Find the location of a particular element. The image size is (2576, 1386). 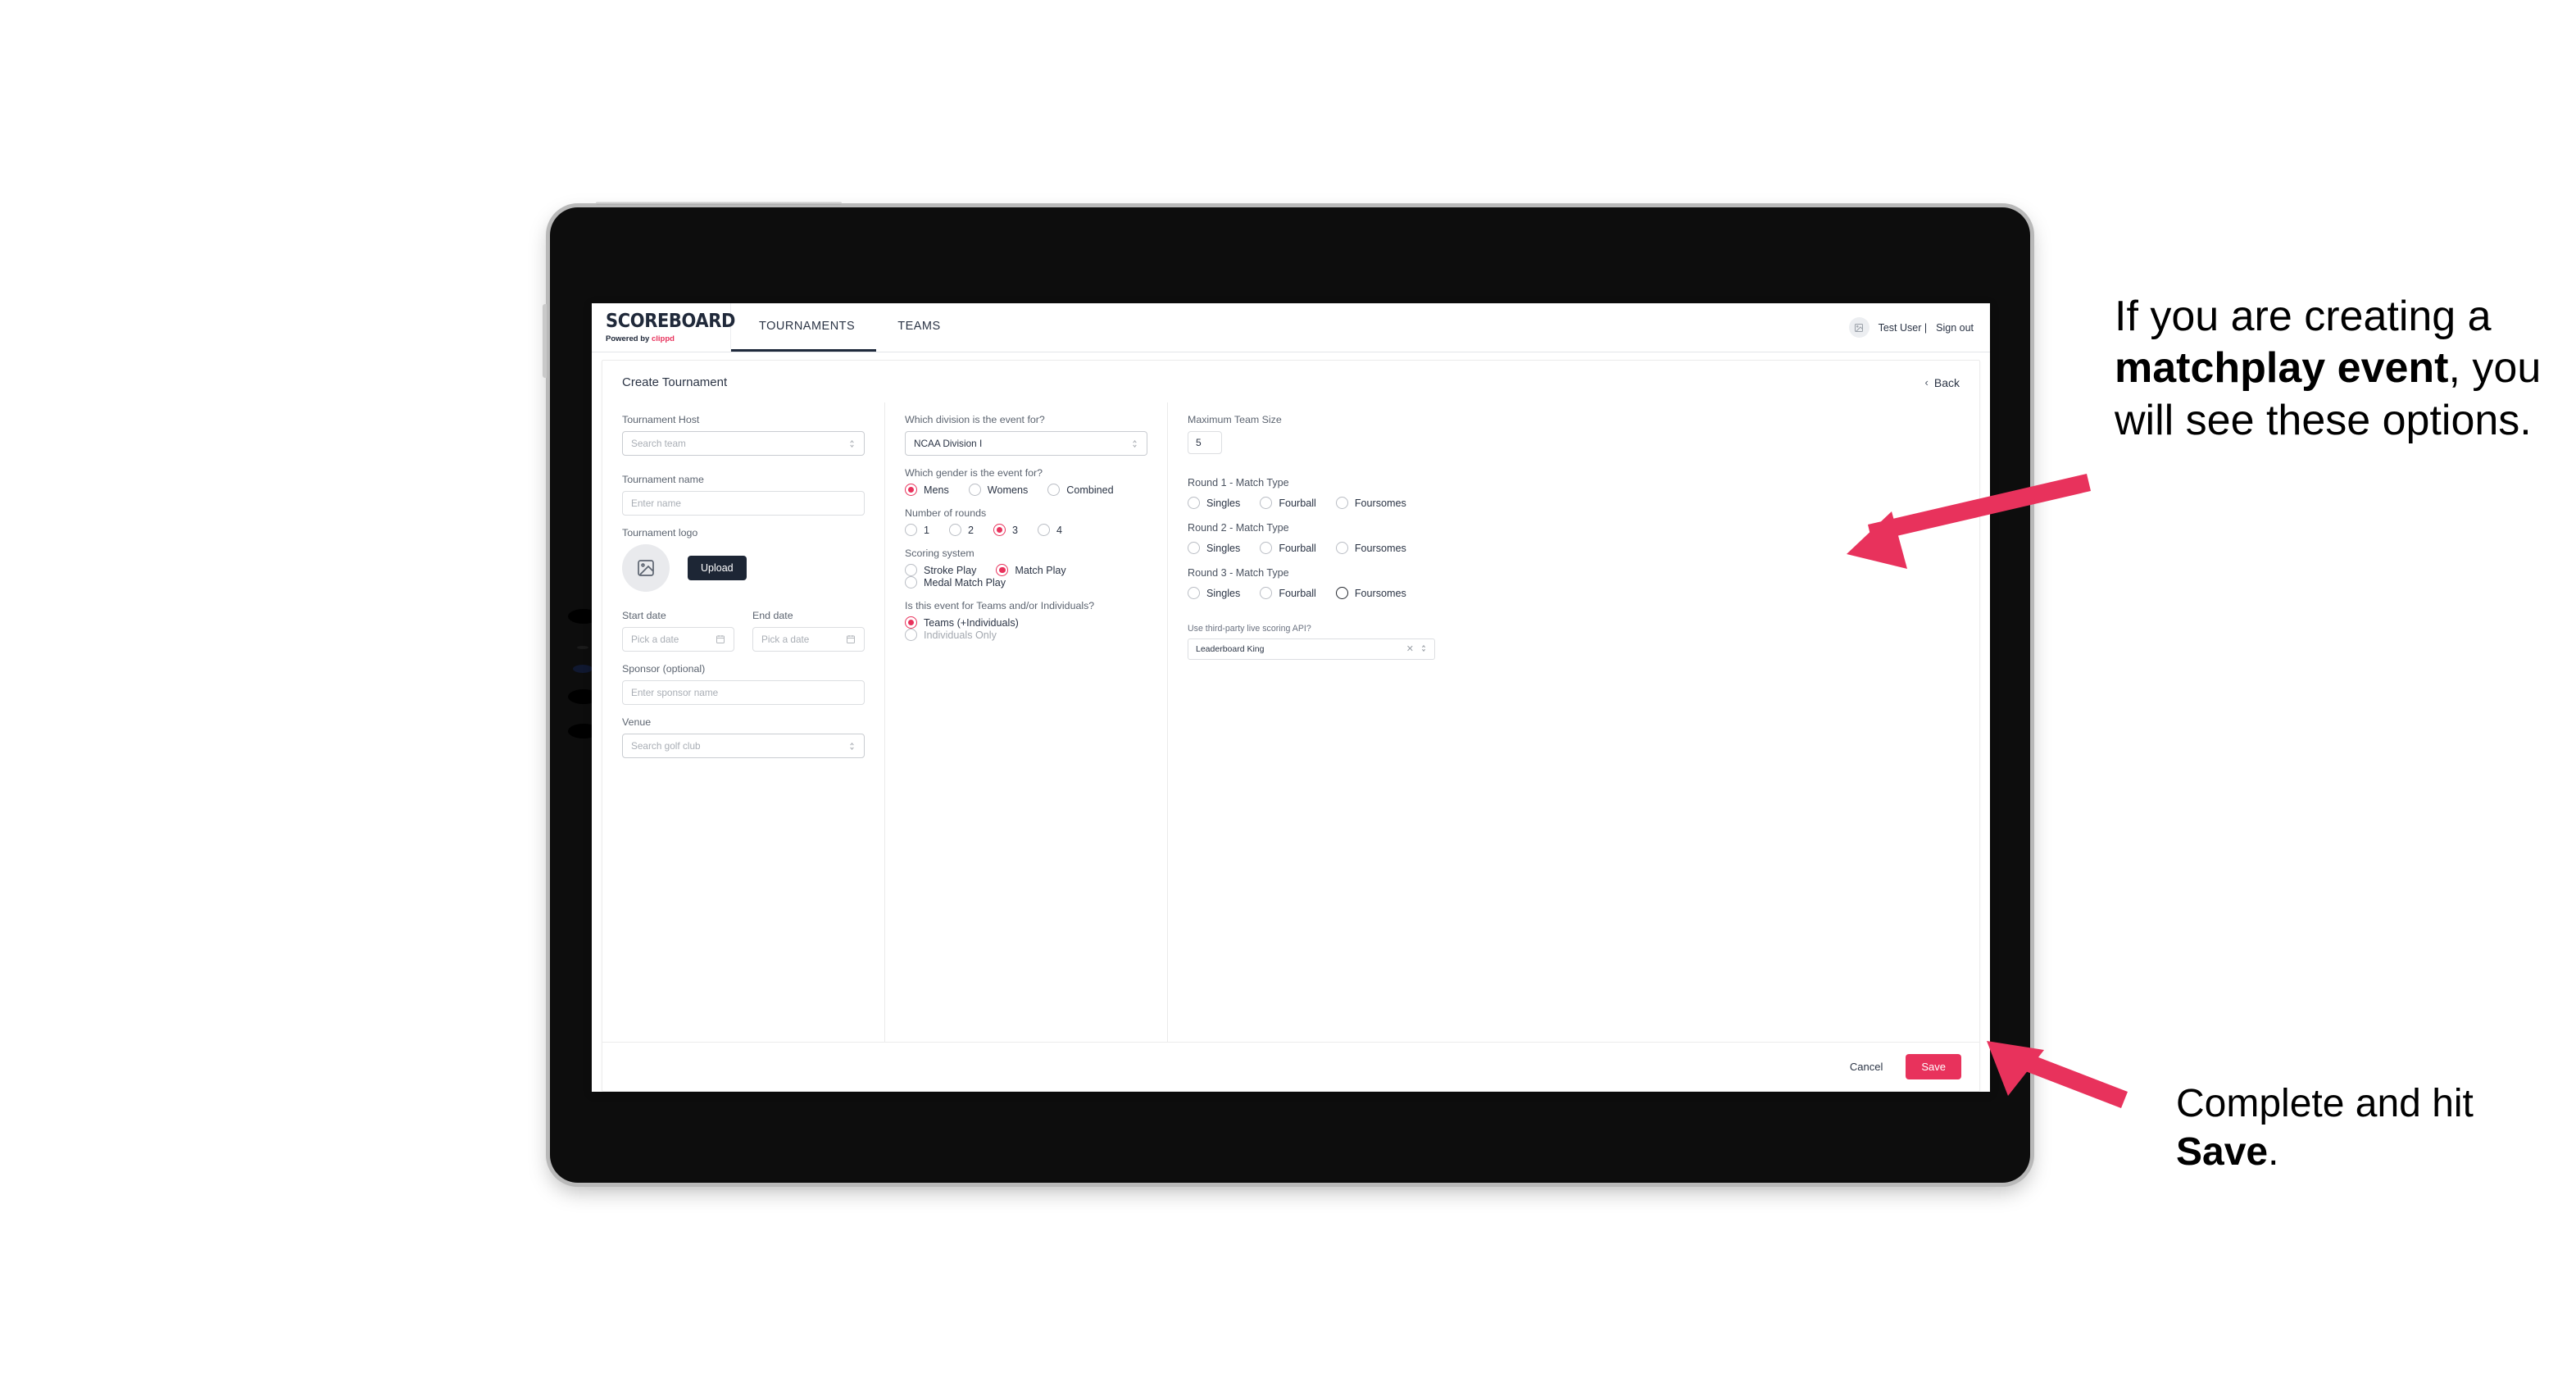

round-3-radio-group: Singles Fourball Foursomes is located at coordinates (1574, 593).